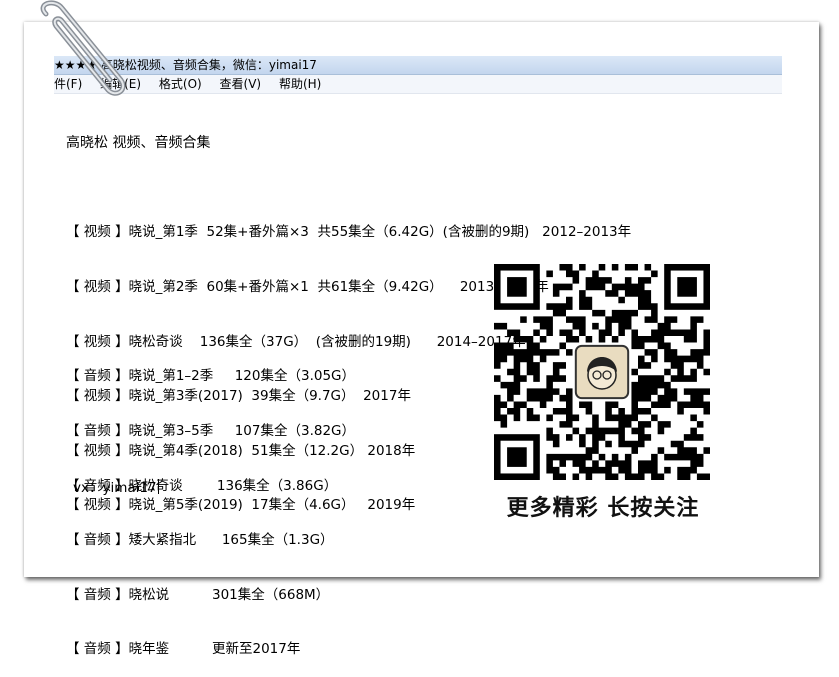  What do you see at coordinates (198, 594) in the screenshot?
I see `audio-line: 【 音频 】晓松说 301集全（668M）` at bounding box center [198, 594].